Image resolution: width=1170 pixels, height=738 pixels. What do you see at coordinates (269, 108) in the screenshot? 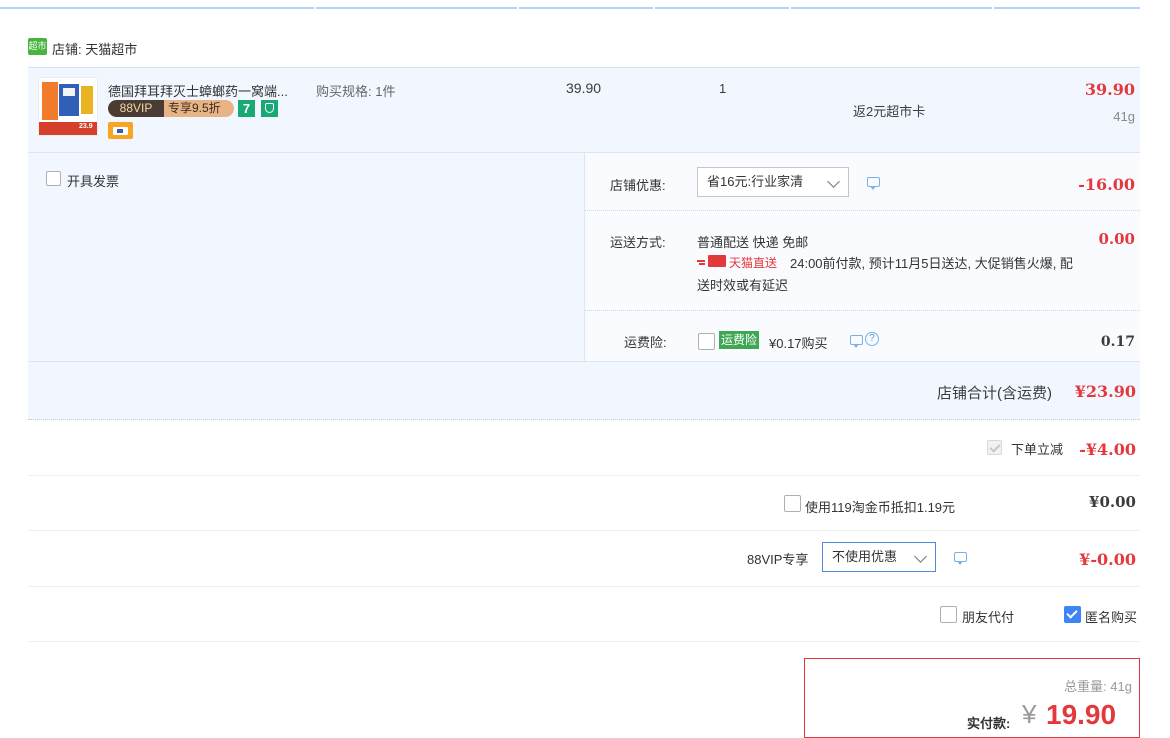
I see `authentic-guarantee-icon` at bounding box center [269, 108].